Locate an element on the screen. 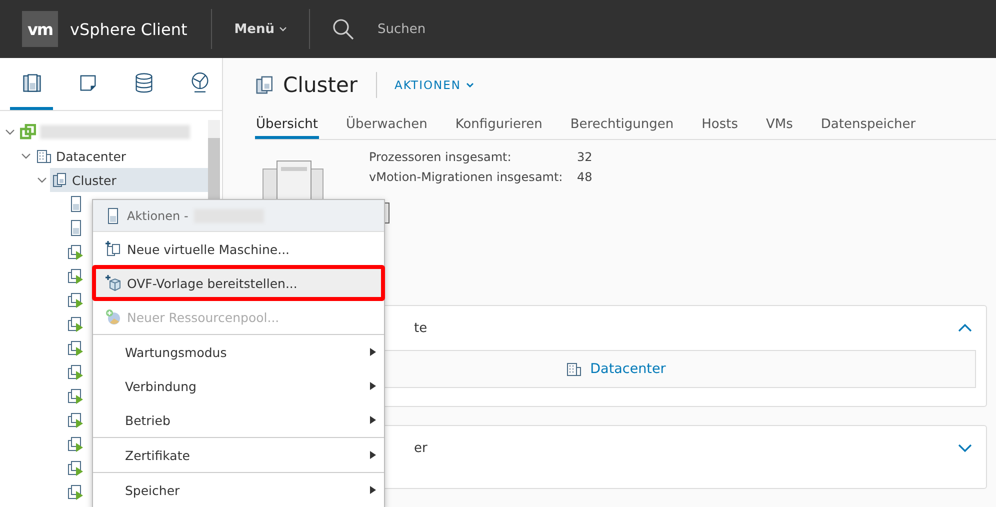 Image resolution: width=996 pixels, height=507 pixels. stat-label: vMotion-Migrationen insgesamt: is located at coordinates (466, 178).